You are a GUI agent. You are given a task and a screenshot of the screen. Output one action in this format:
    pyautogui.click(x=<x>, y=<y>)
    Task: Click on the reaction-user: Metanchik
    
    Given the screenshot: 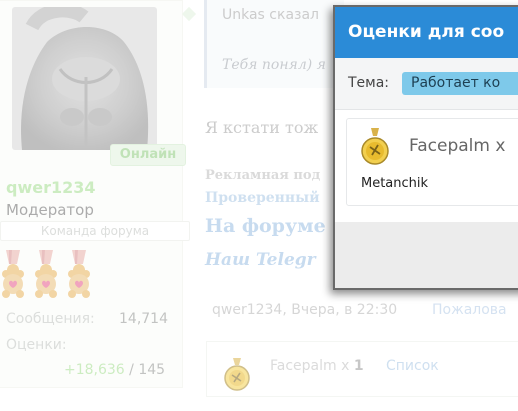 What is the action you would take?
    pyautogui.click(x=394, y=183)
    